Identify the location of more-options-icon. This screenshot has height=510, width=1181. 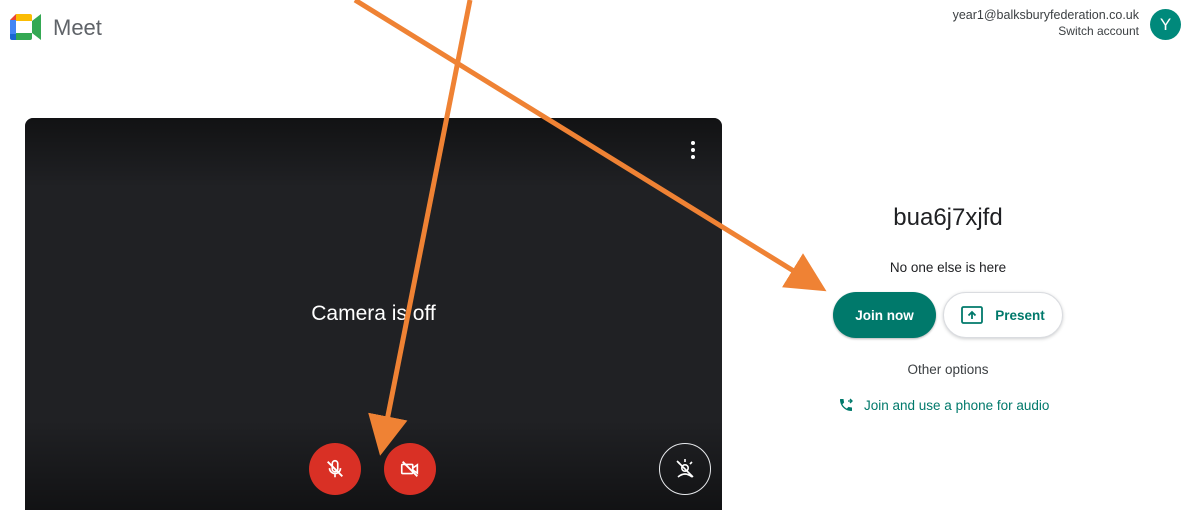
(693, 150).